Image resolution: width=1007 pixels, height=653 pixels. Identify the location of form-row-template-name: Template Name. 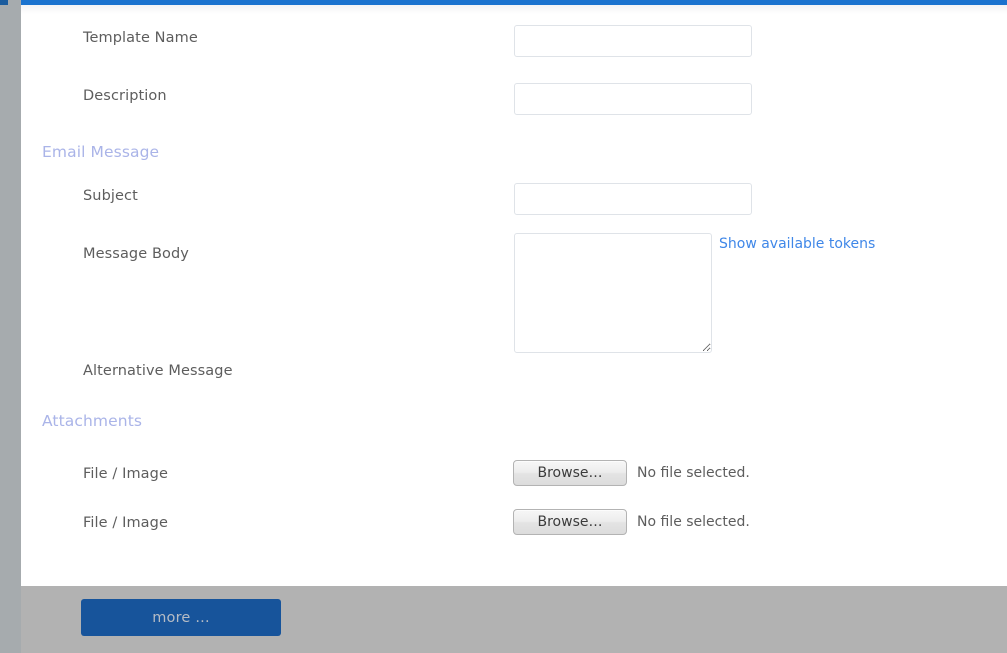
(514, 43).